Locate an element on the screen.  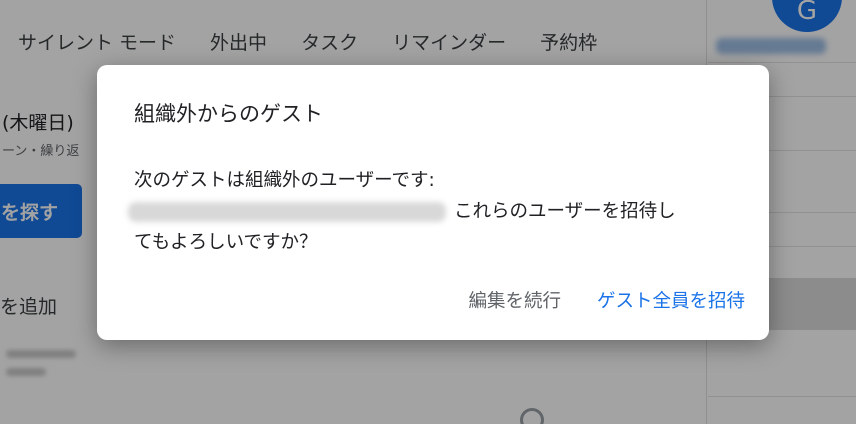
dialog-actions: 編集を続行 ゲスト全員を招待 is located at coordinates (606, 300).